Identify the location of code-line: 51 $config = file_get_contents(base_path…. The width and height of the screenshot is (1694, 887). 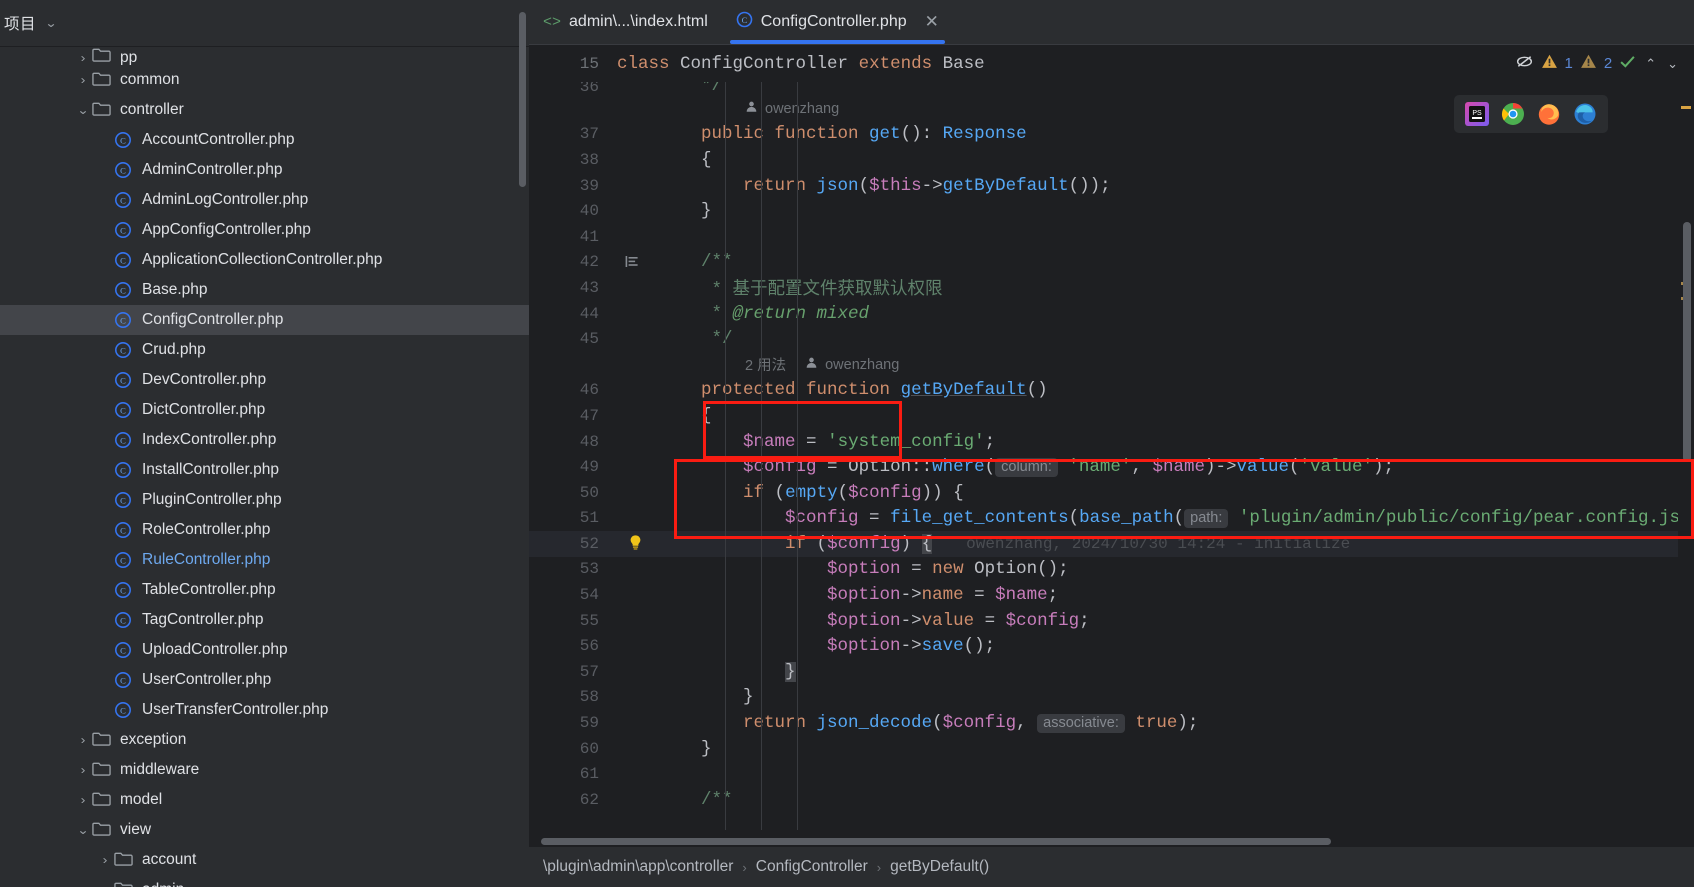
(1111, 519).